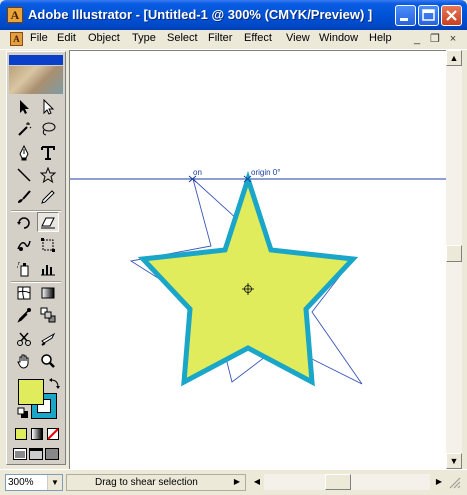 Image resolution: width=467 pixels, height=495 pixels. What do you see at coordinates (48, 129) in the screenshot?
I see `lasso-tool-icon` at bounding box center [48, 129].